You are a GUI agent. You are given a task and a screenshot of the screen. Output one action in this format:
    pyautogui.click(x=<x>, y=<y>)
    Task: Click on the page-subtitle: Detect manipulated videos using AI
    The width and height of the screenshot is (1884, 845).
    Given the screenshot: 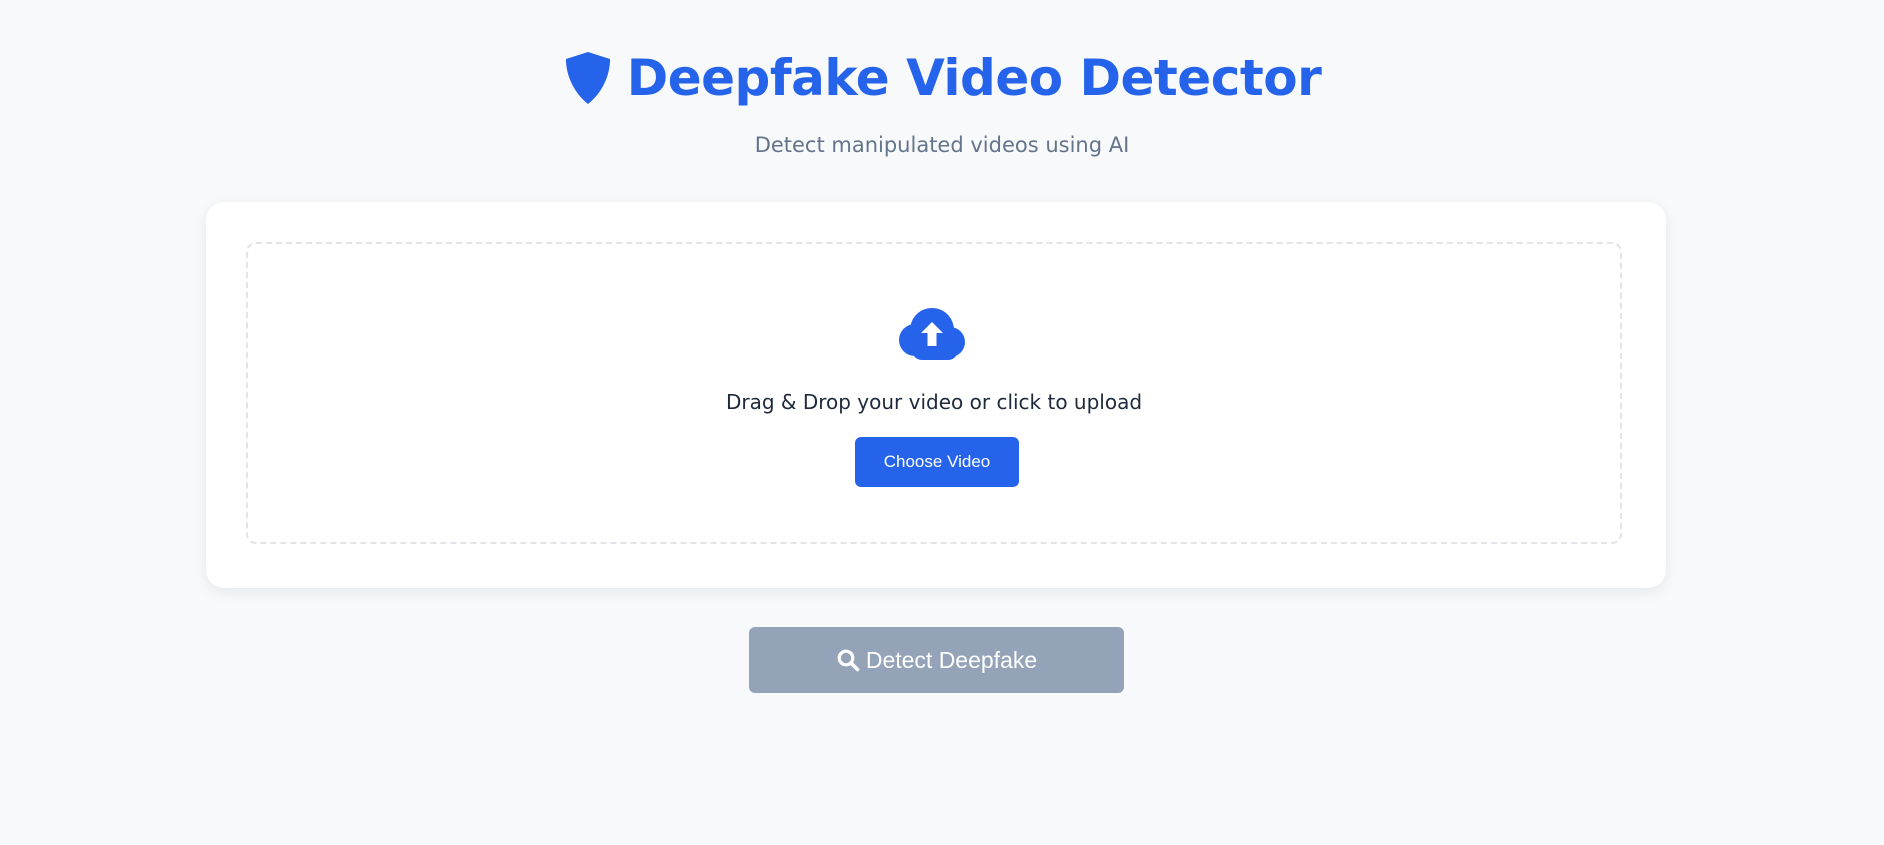 What is the action you would take?
    pyautogui.click(x=942, y=145)
    